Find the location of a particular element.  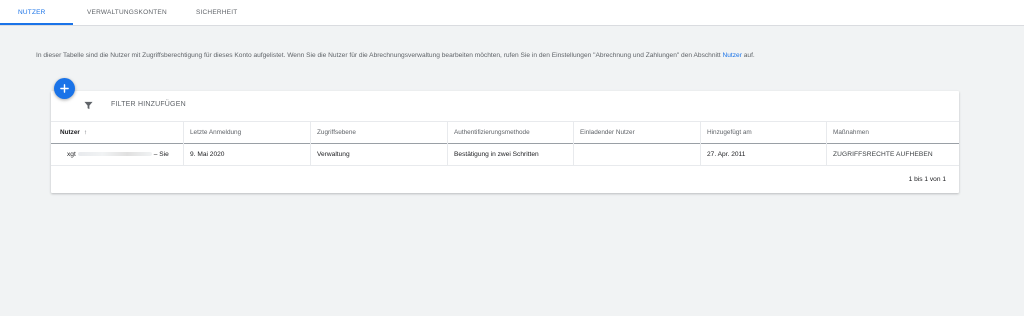

revoke-access-button: ZUGRIFFSRECHTE AUFHEBEN is located at coordinates (893, 154).